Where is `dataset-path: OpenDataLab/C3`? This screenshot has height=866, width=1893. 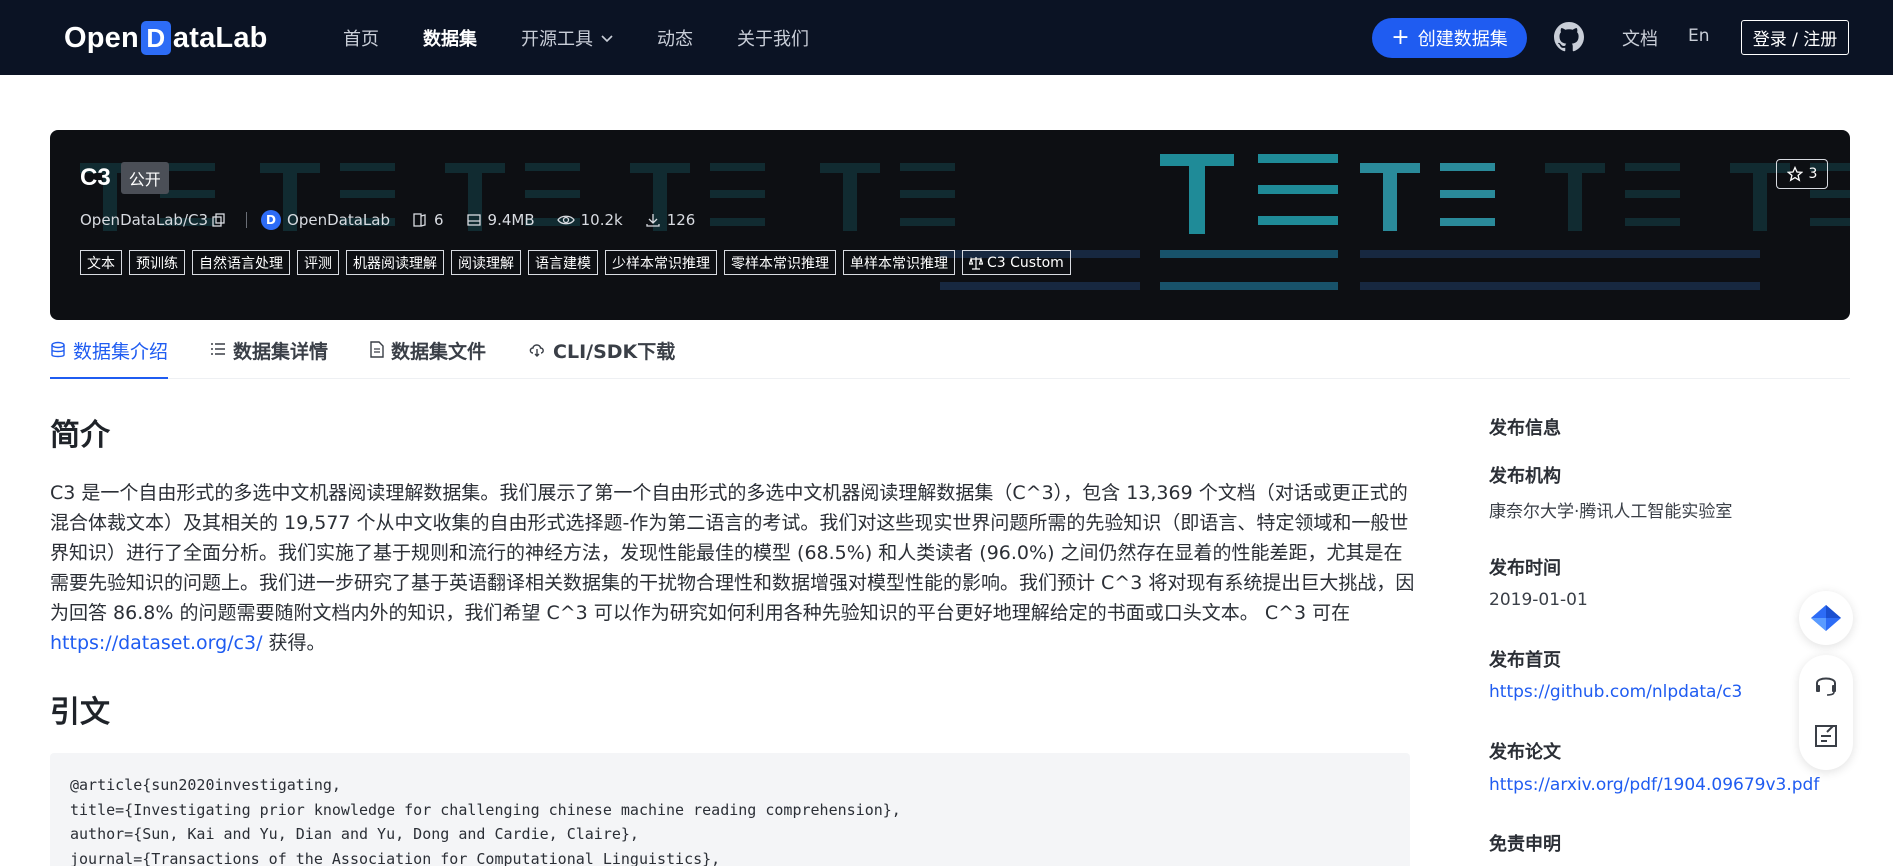 dataset-path: OpenDataLab/C3 is located at coordinates (144, 220).